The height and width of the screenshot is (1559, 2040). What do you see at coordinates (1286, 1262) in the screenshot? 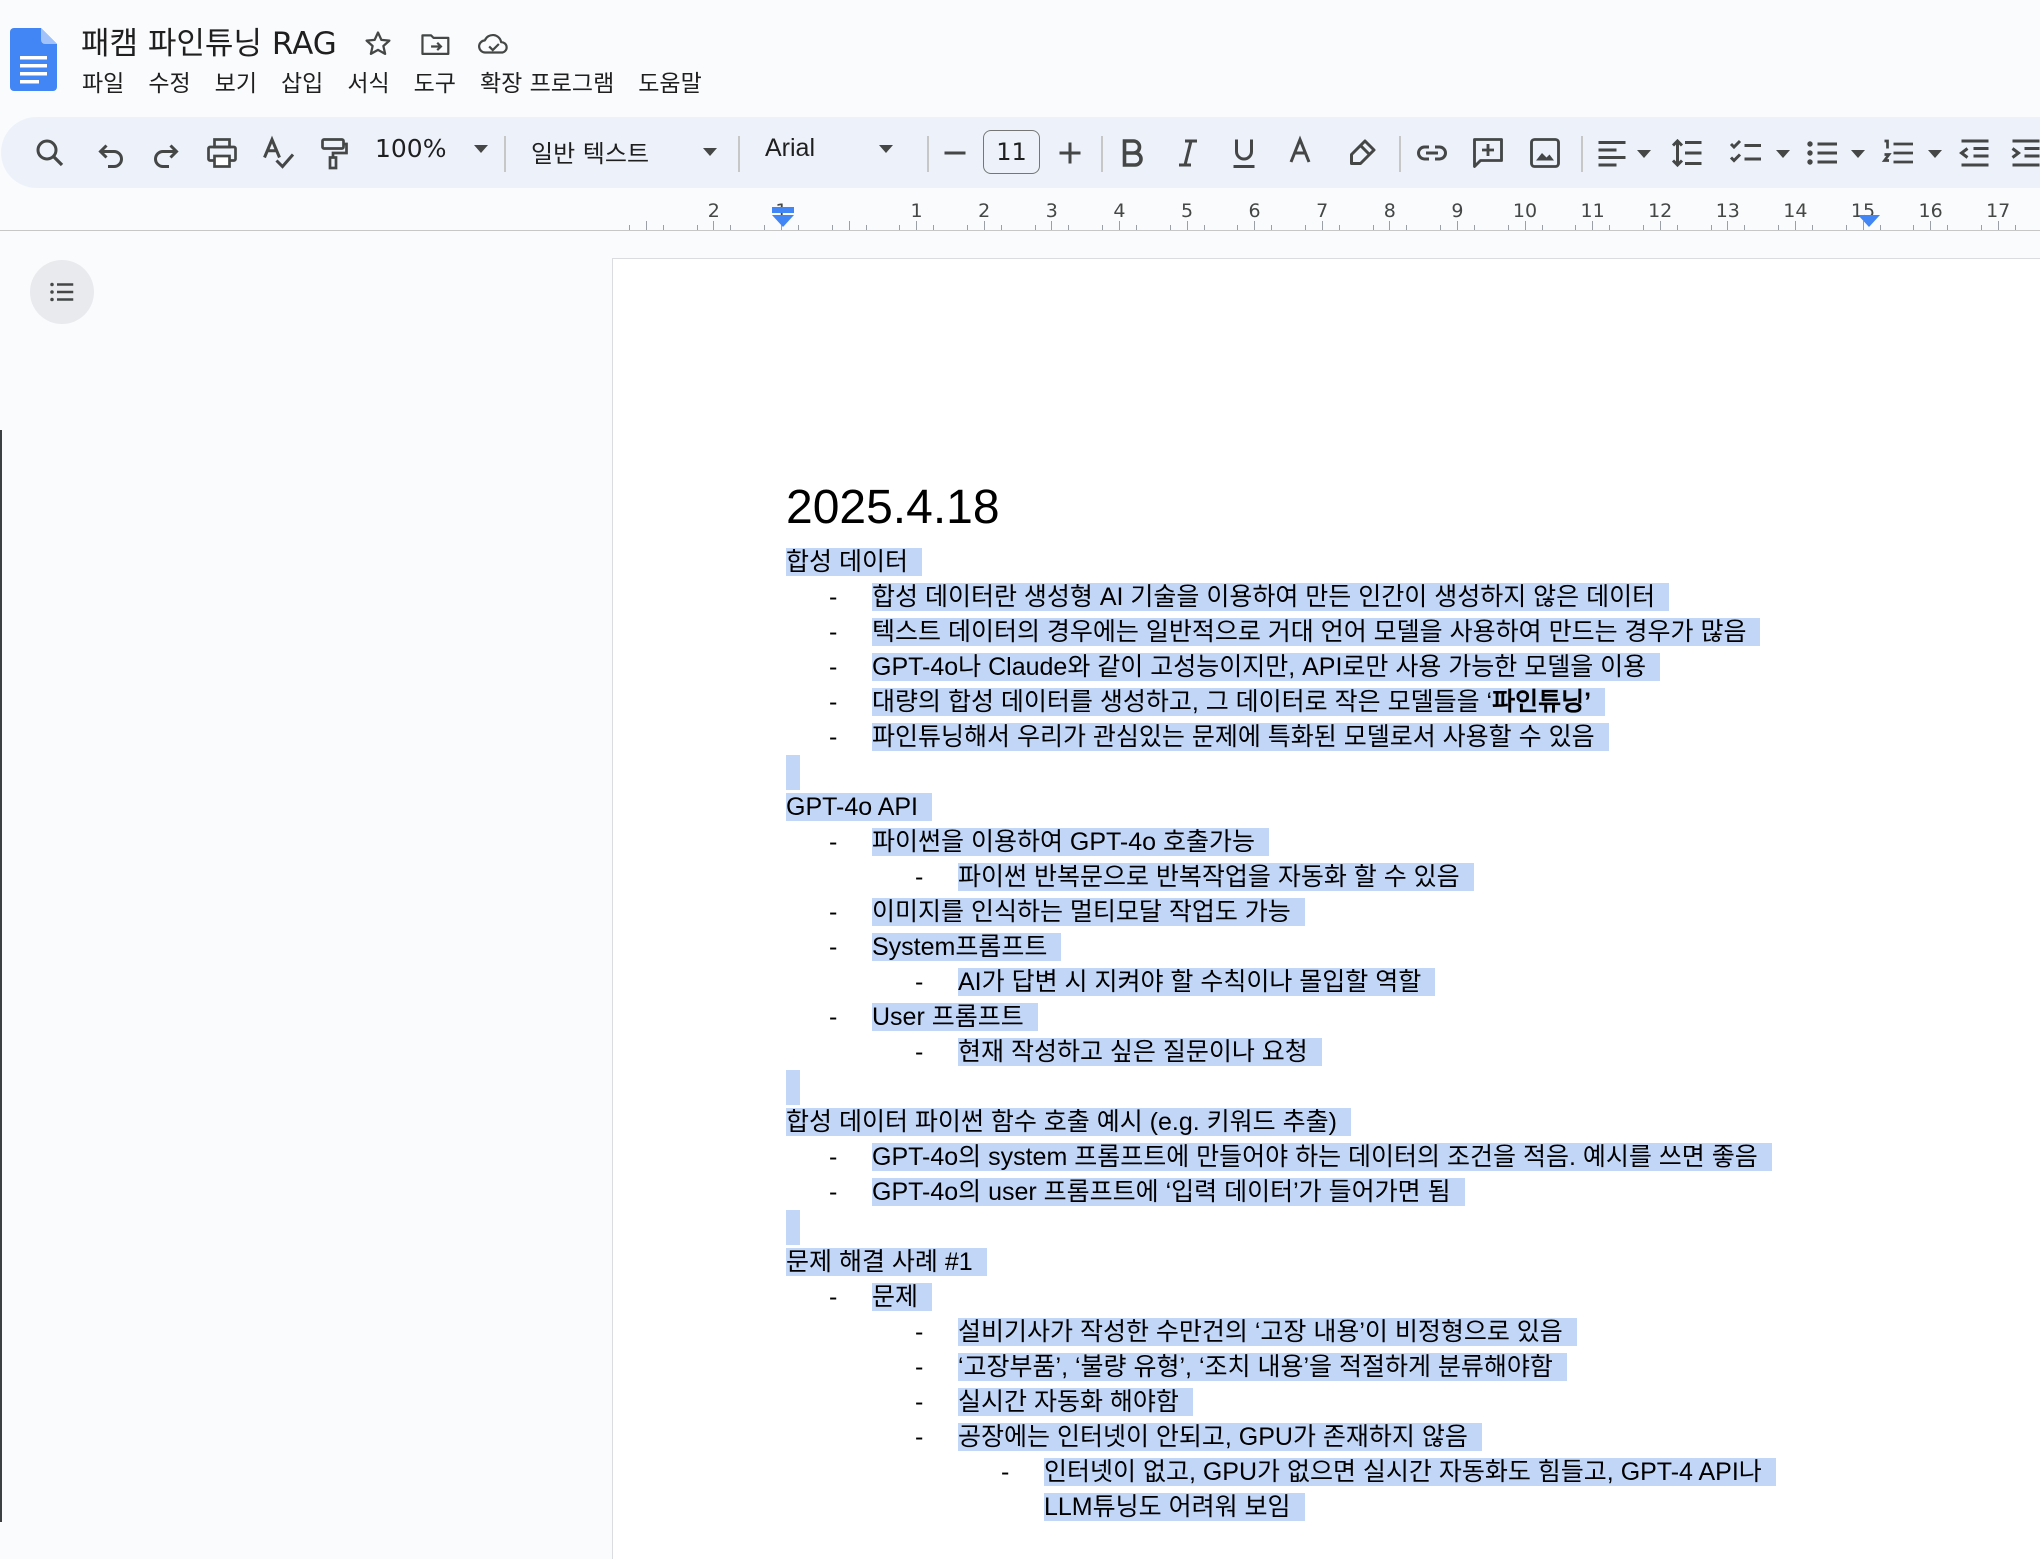
I see `section-heading: 문제 해결 사례 #1` at bounding box center [1286, 1262].